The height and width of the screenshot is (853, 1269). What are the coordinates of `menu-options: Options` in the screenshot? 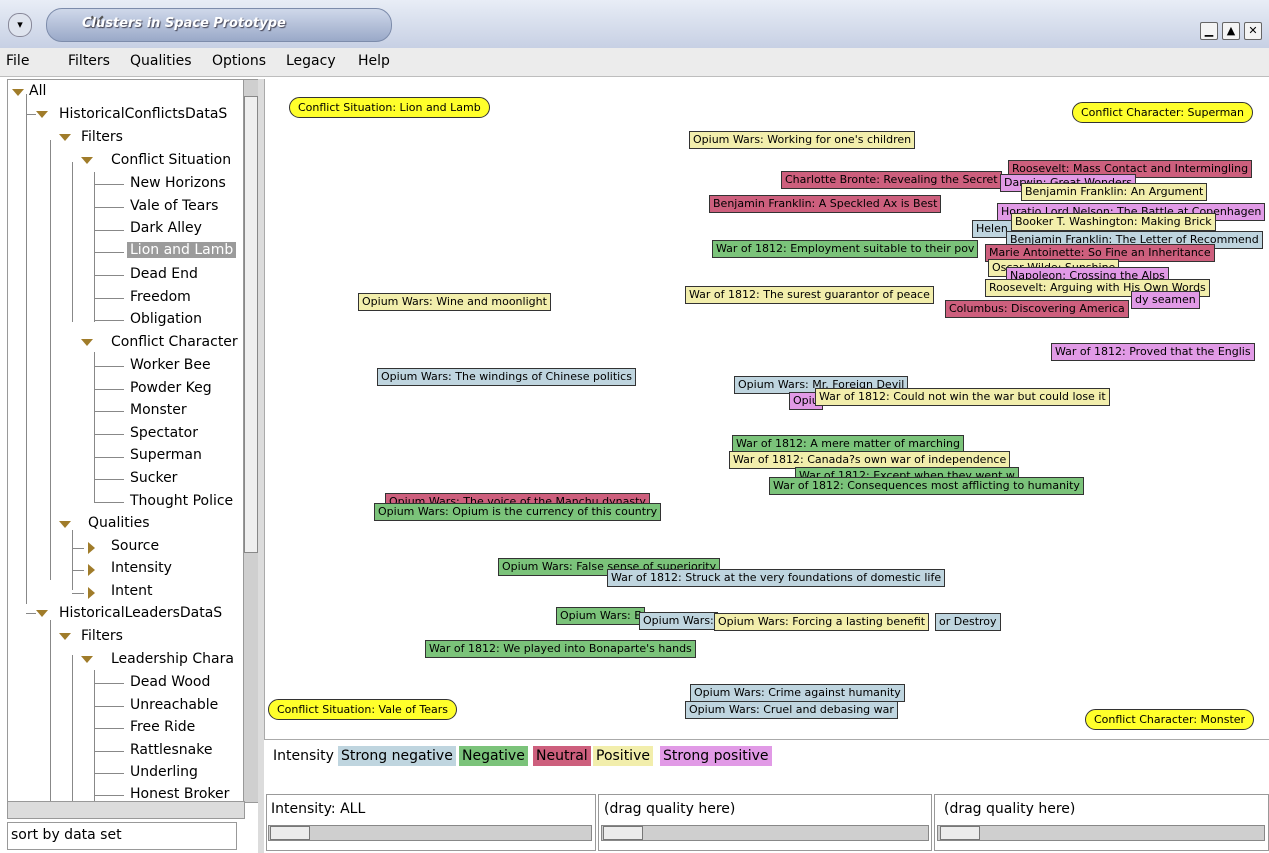 It's located at (239, 61).